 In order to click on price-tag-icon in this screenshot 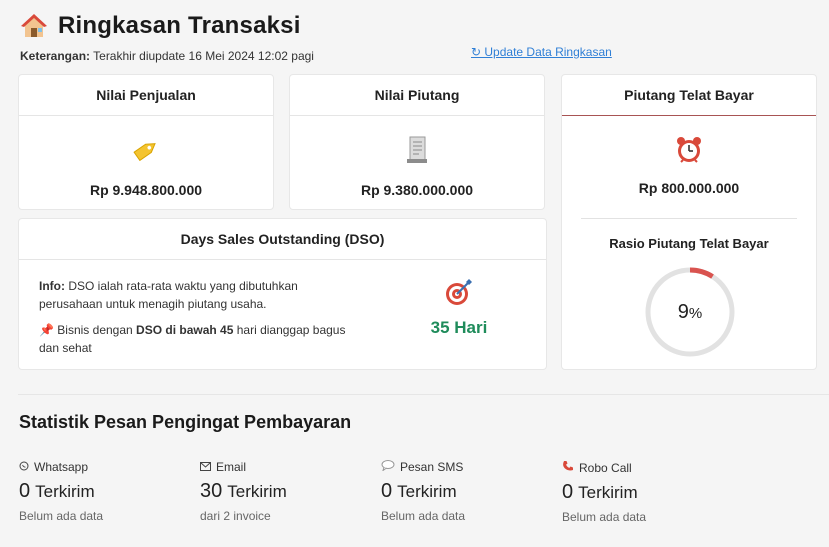, I will do `click(146, 150)`.